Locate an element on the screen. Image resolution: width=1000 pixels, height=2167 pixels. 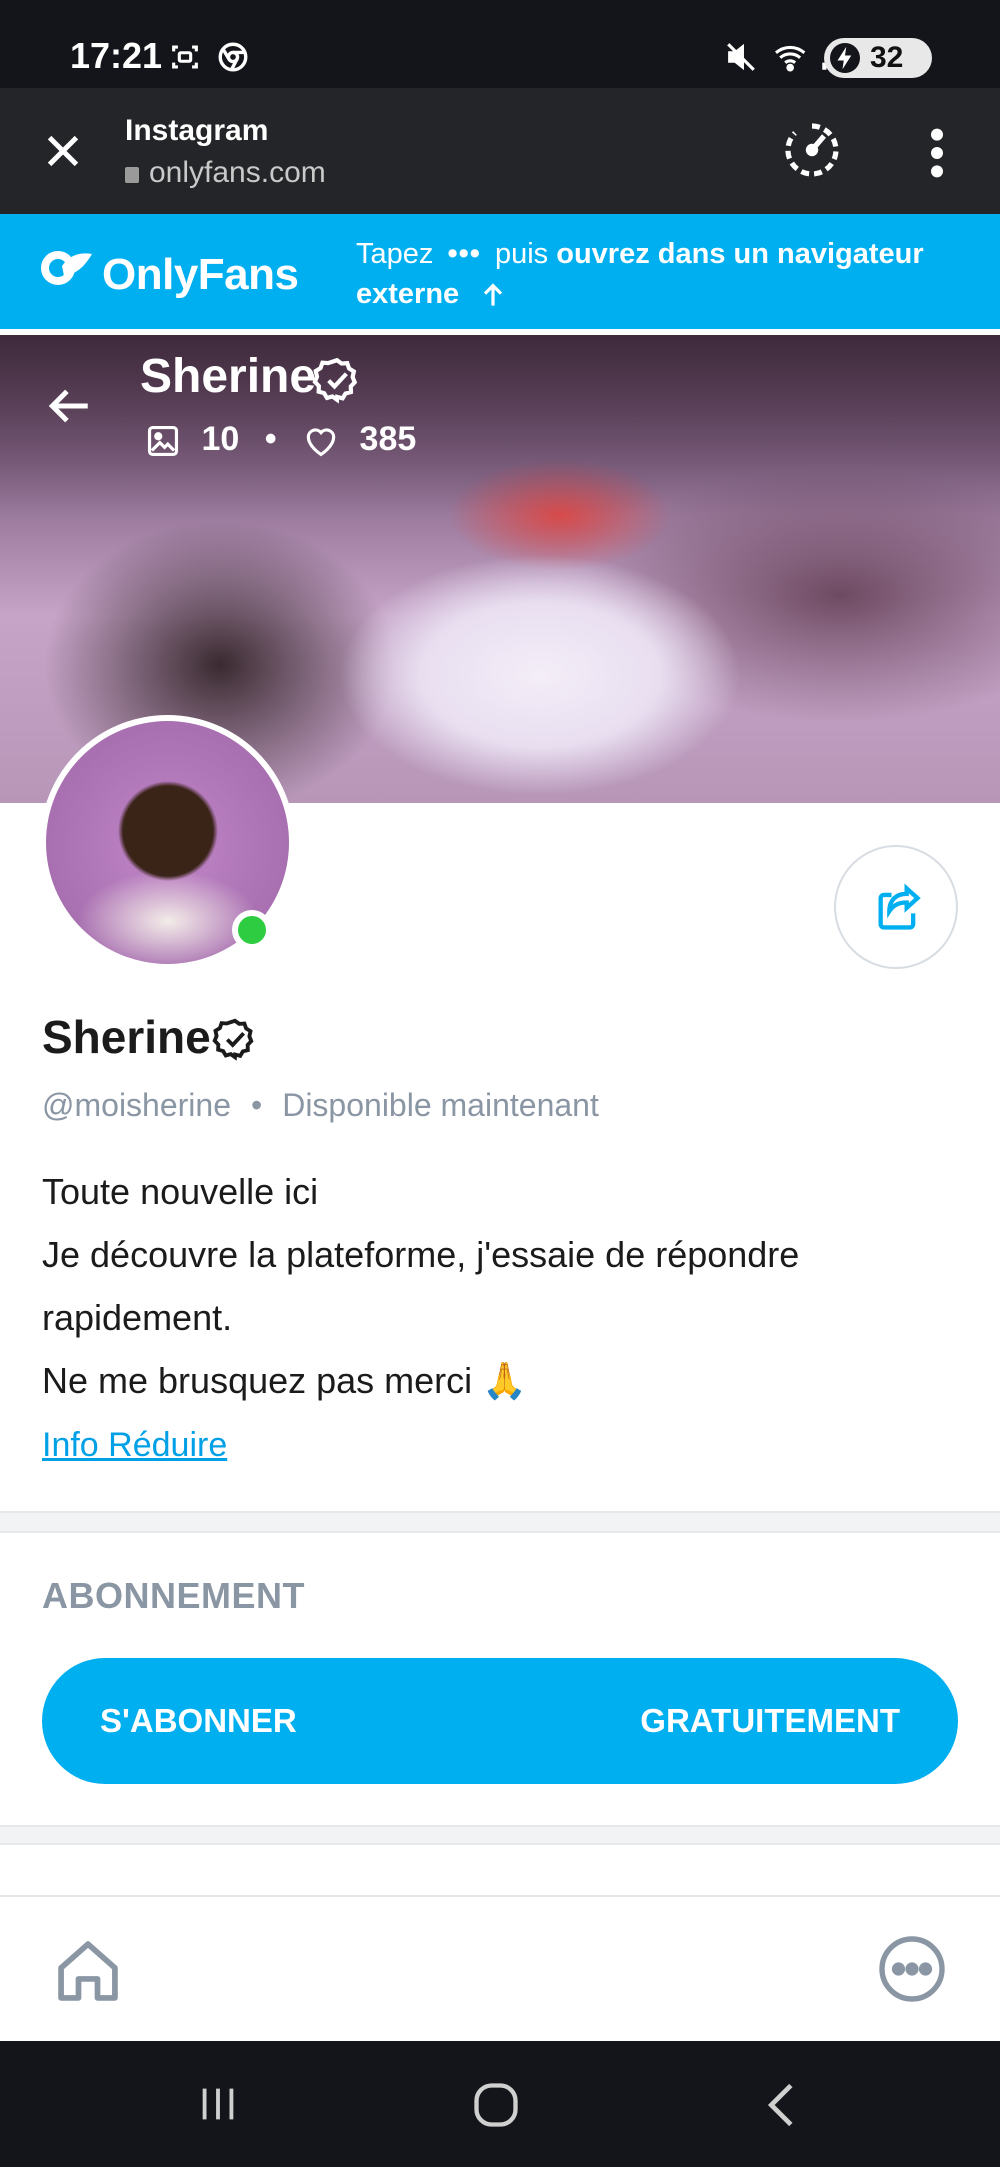
subscribe-label: S'ABONNER is located at coordinates (198, 1720).